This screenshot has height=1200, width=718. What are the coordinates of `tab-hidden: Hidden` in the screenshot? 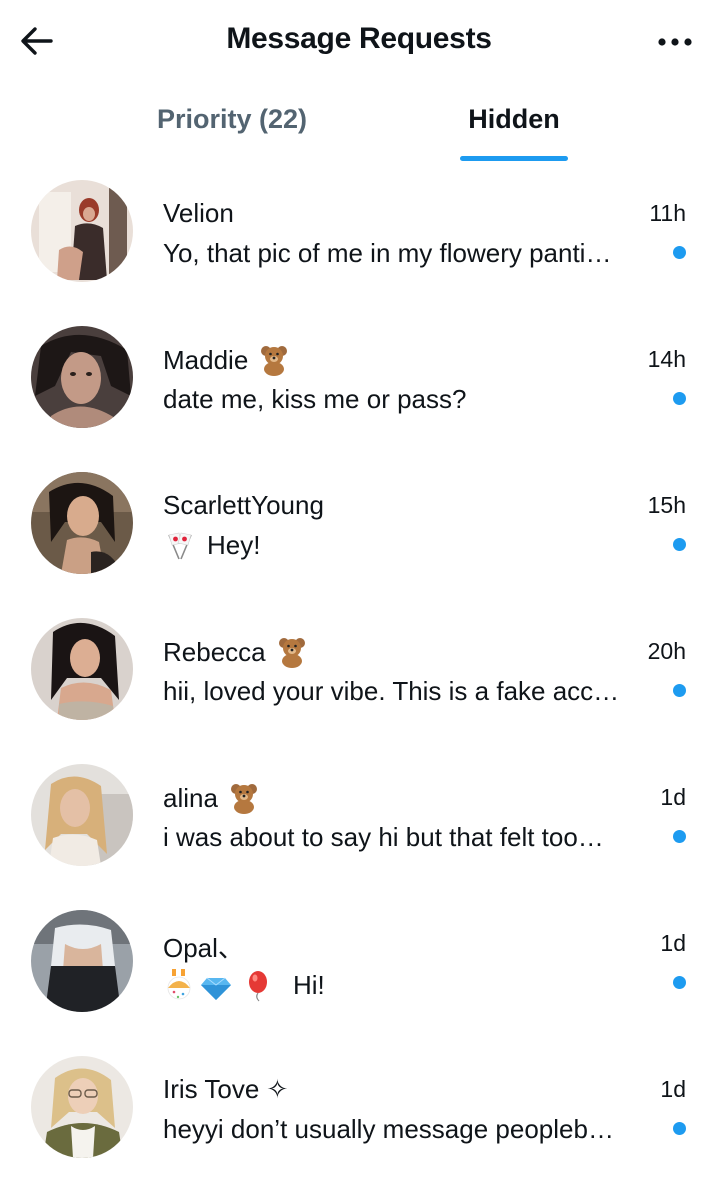 It's located at (514, 123).